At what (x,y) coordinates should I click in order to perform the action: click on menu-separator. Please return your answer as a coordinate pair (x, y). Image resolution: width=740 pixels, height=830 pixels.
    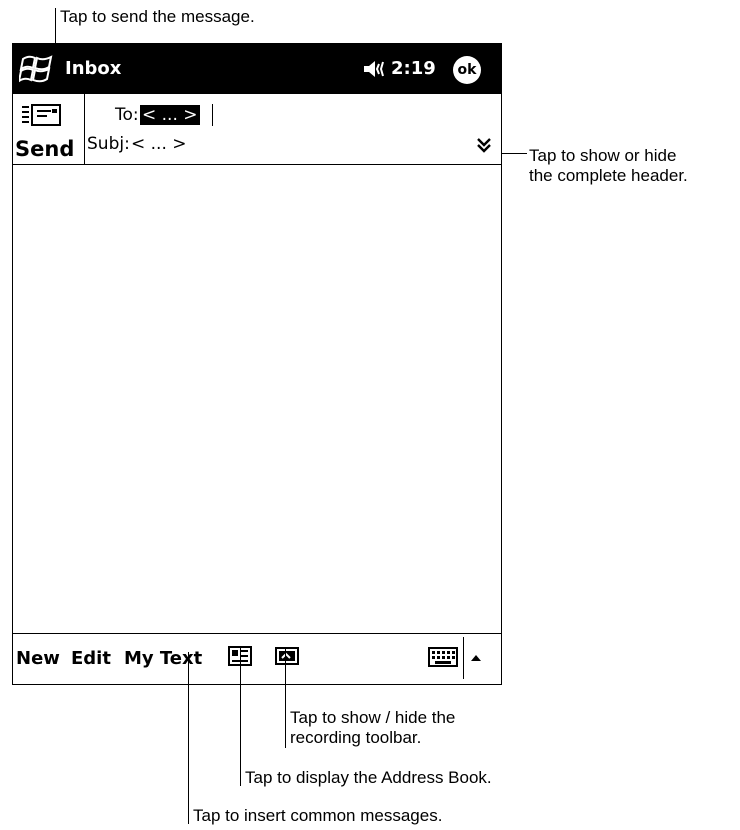
    Looking at the image, I should click on (463, 658).